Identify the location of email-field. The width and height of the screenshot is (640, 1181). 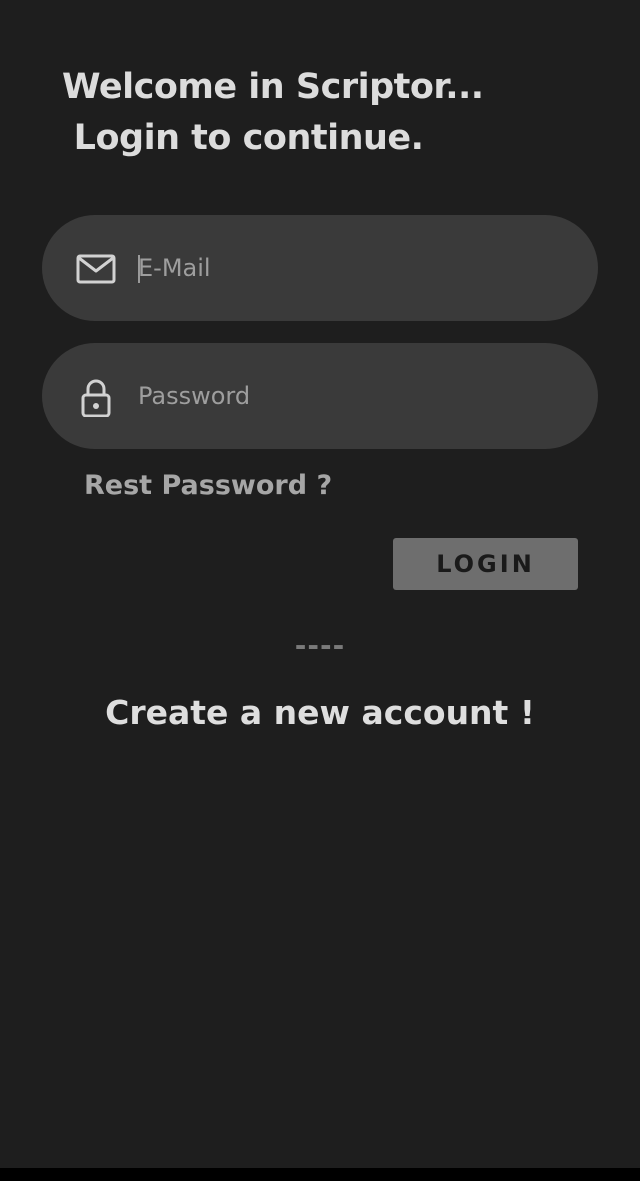
(320, 268).